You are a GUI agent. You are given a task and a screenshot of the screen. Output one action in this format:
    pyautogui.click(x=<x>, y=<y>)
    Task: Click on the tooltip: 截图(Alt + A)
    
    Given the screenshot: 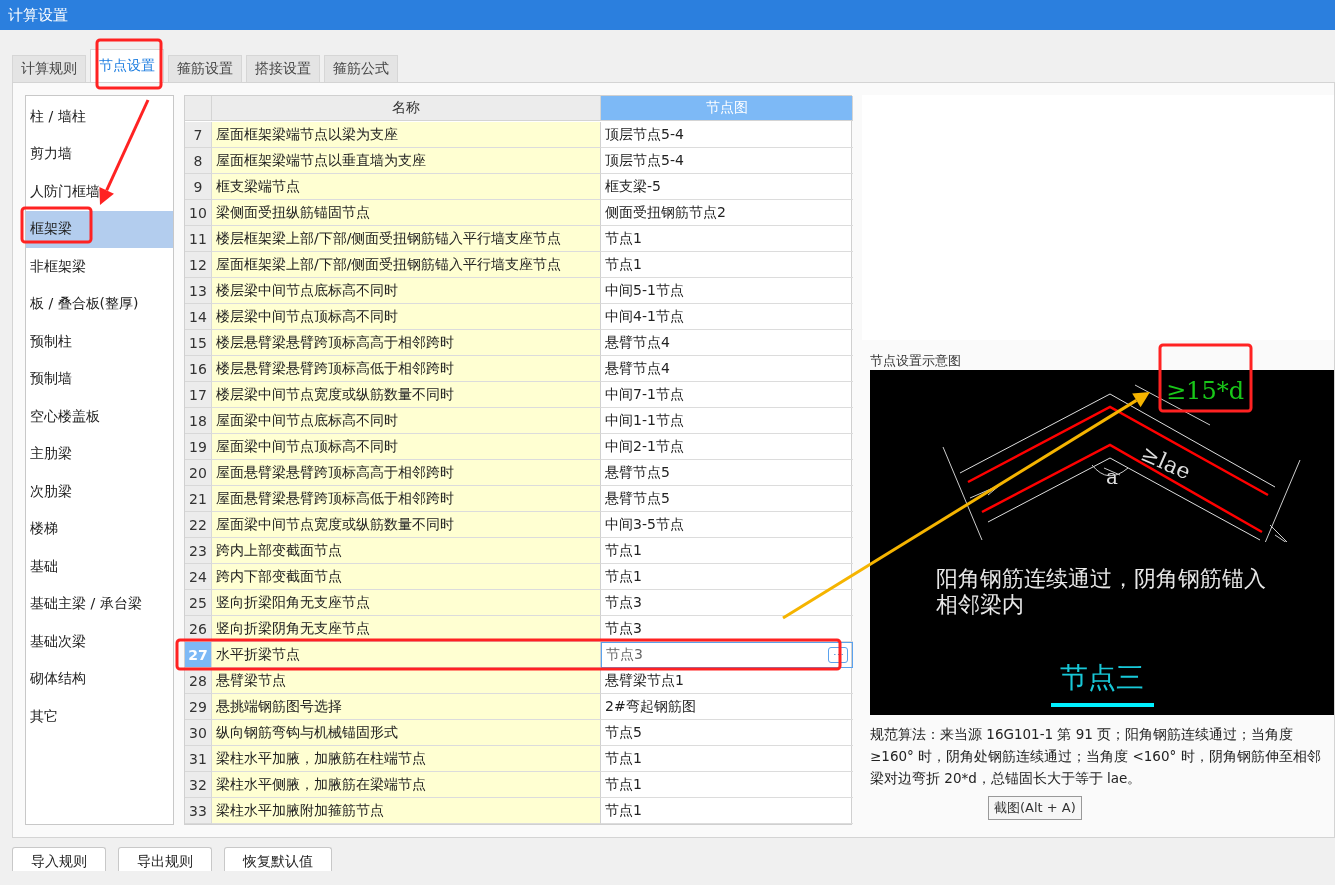 What is the action you would take?
    pyautogui.click(x=1035, y=808)
    